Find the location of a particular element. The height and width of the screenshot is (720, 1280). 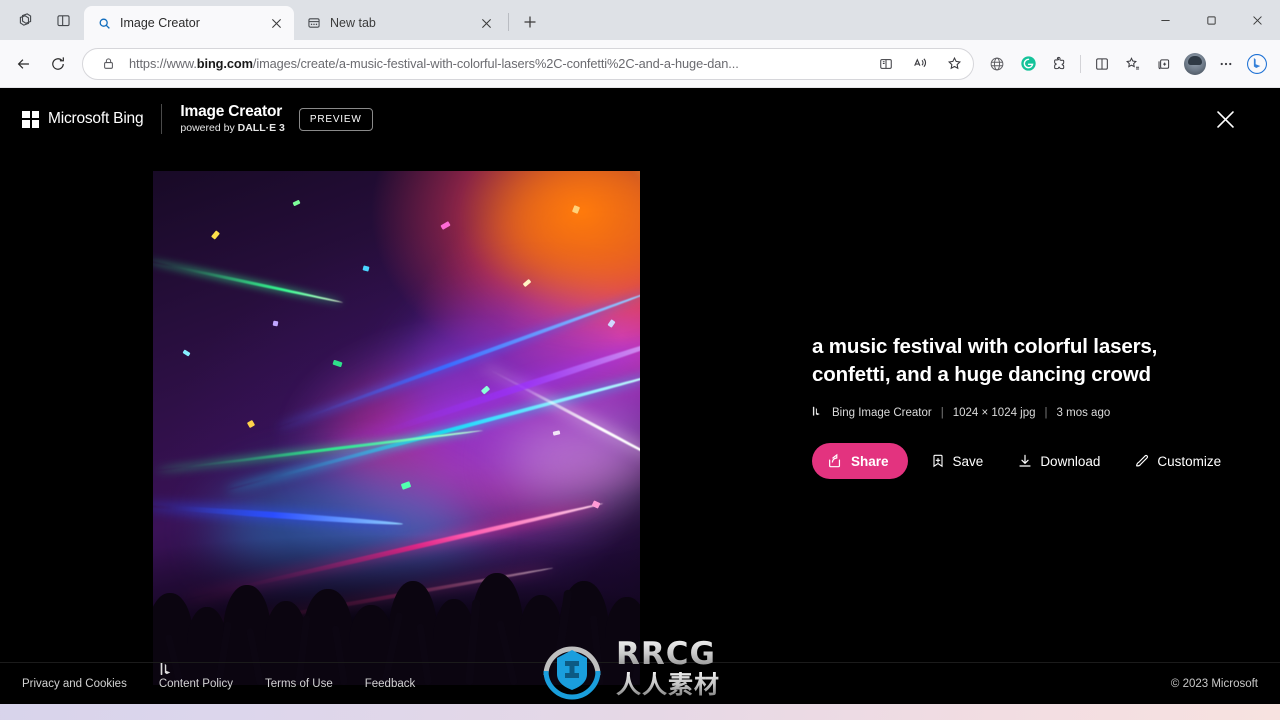

profile-avatar is located at coordinates (1195, 64).